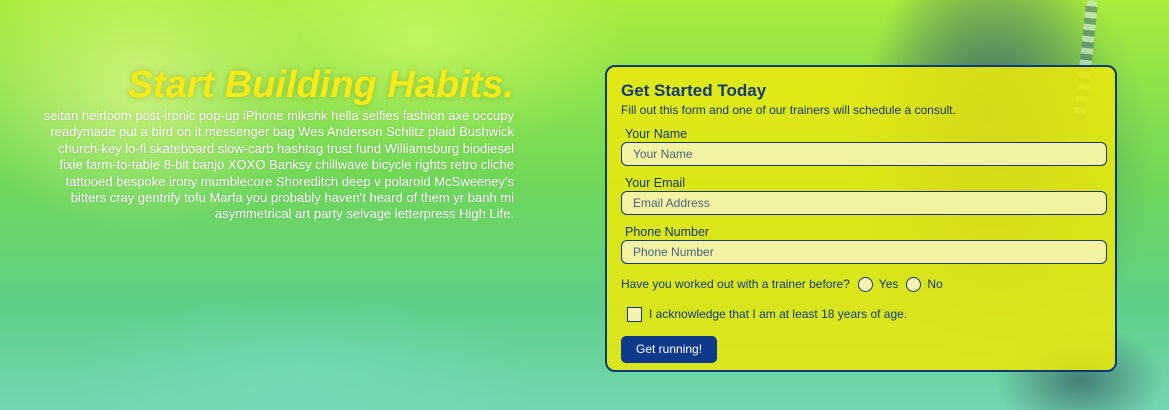 The width and height of the screenshot is (1169, 410). Describe the element at coordinates (914, 284) in the screenshot. I see `trainer-no-radio` at that location.